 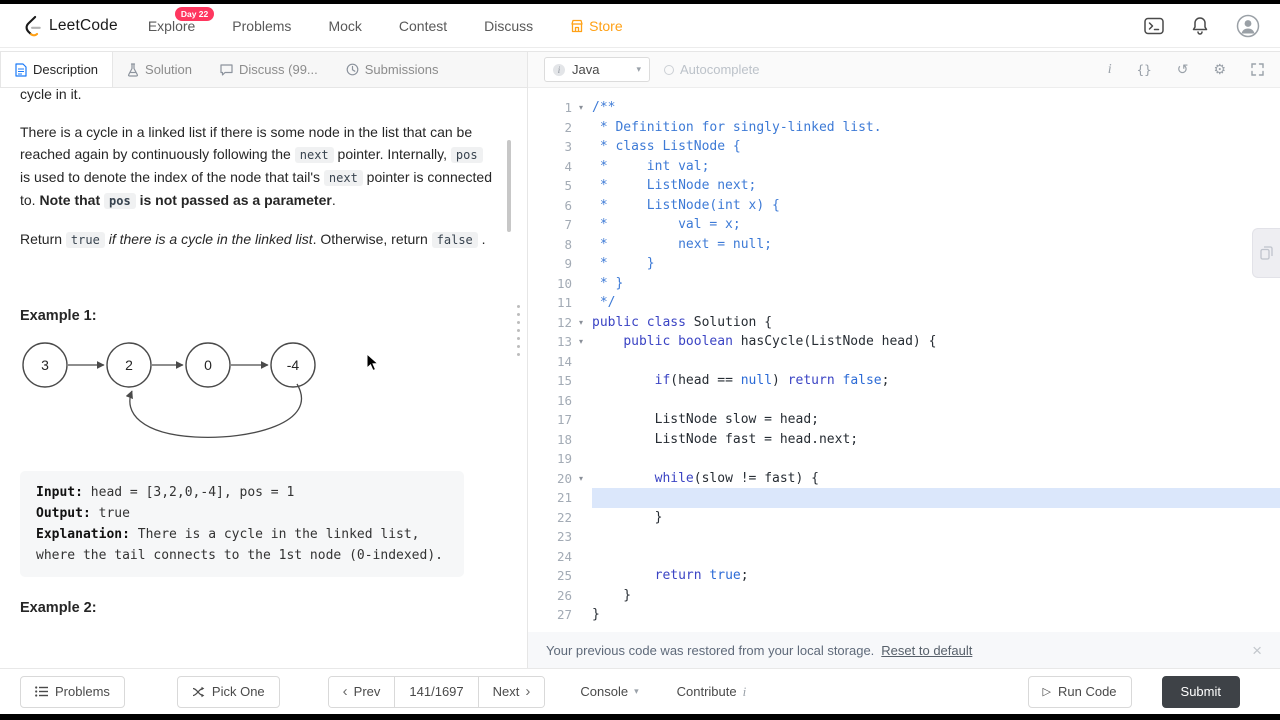 I want to click on chevron-left-icon: ‹, so click(x=345, y=691).